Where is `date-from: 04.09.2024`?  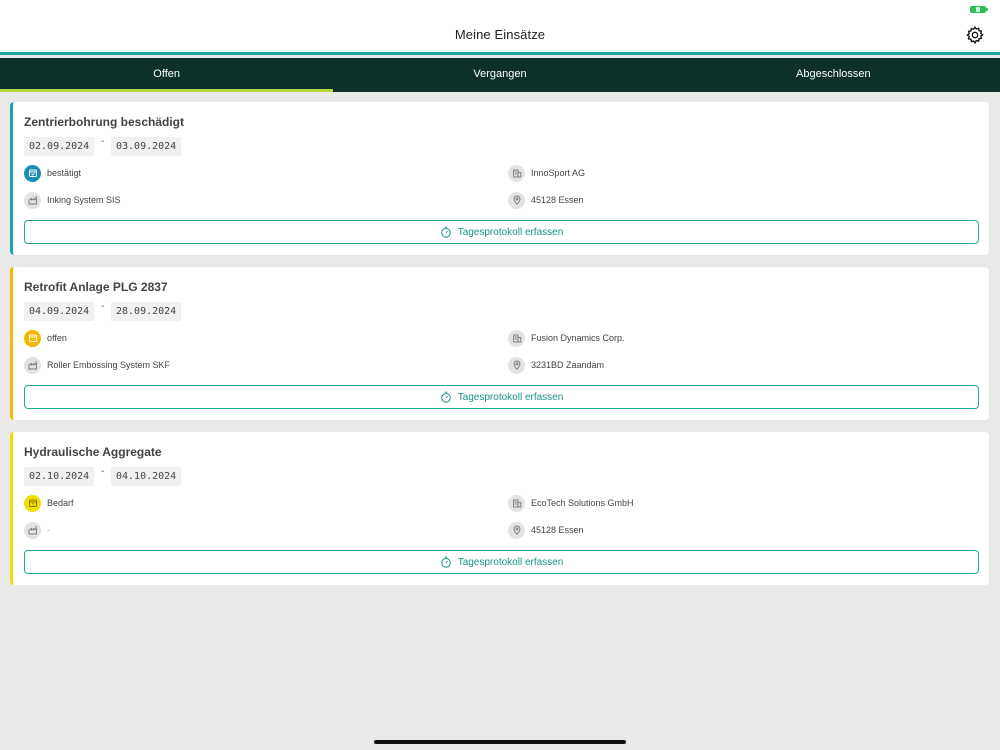 date-from: 04.09.2024 is located at coordinates (59, 311).